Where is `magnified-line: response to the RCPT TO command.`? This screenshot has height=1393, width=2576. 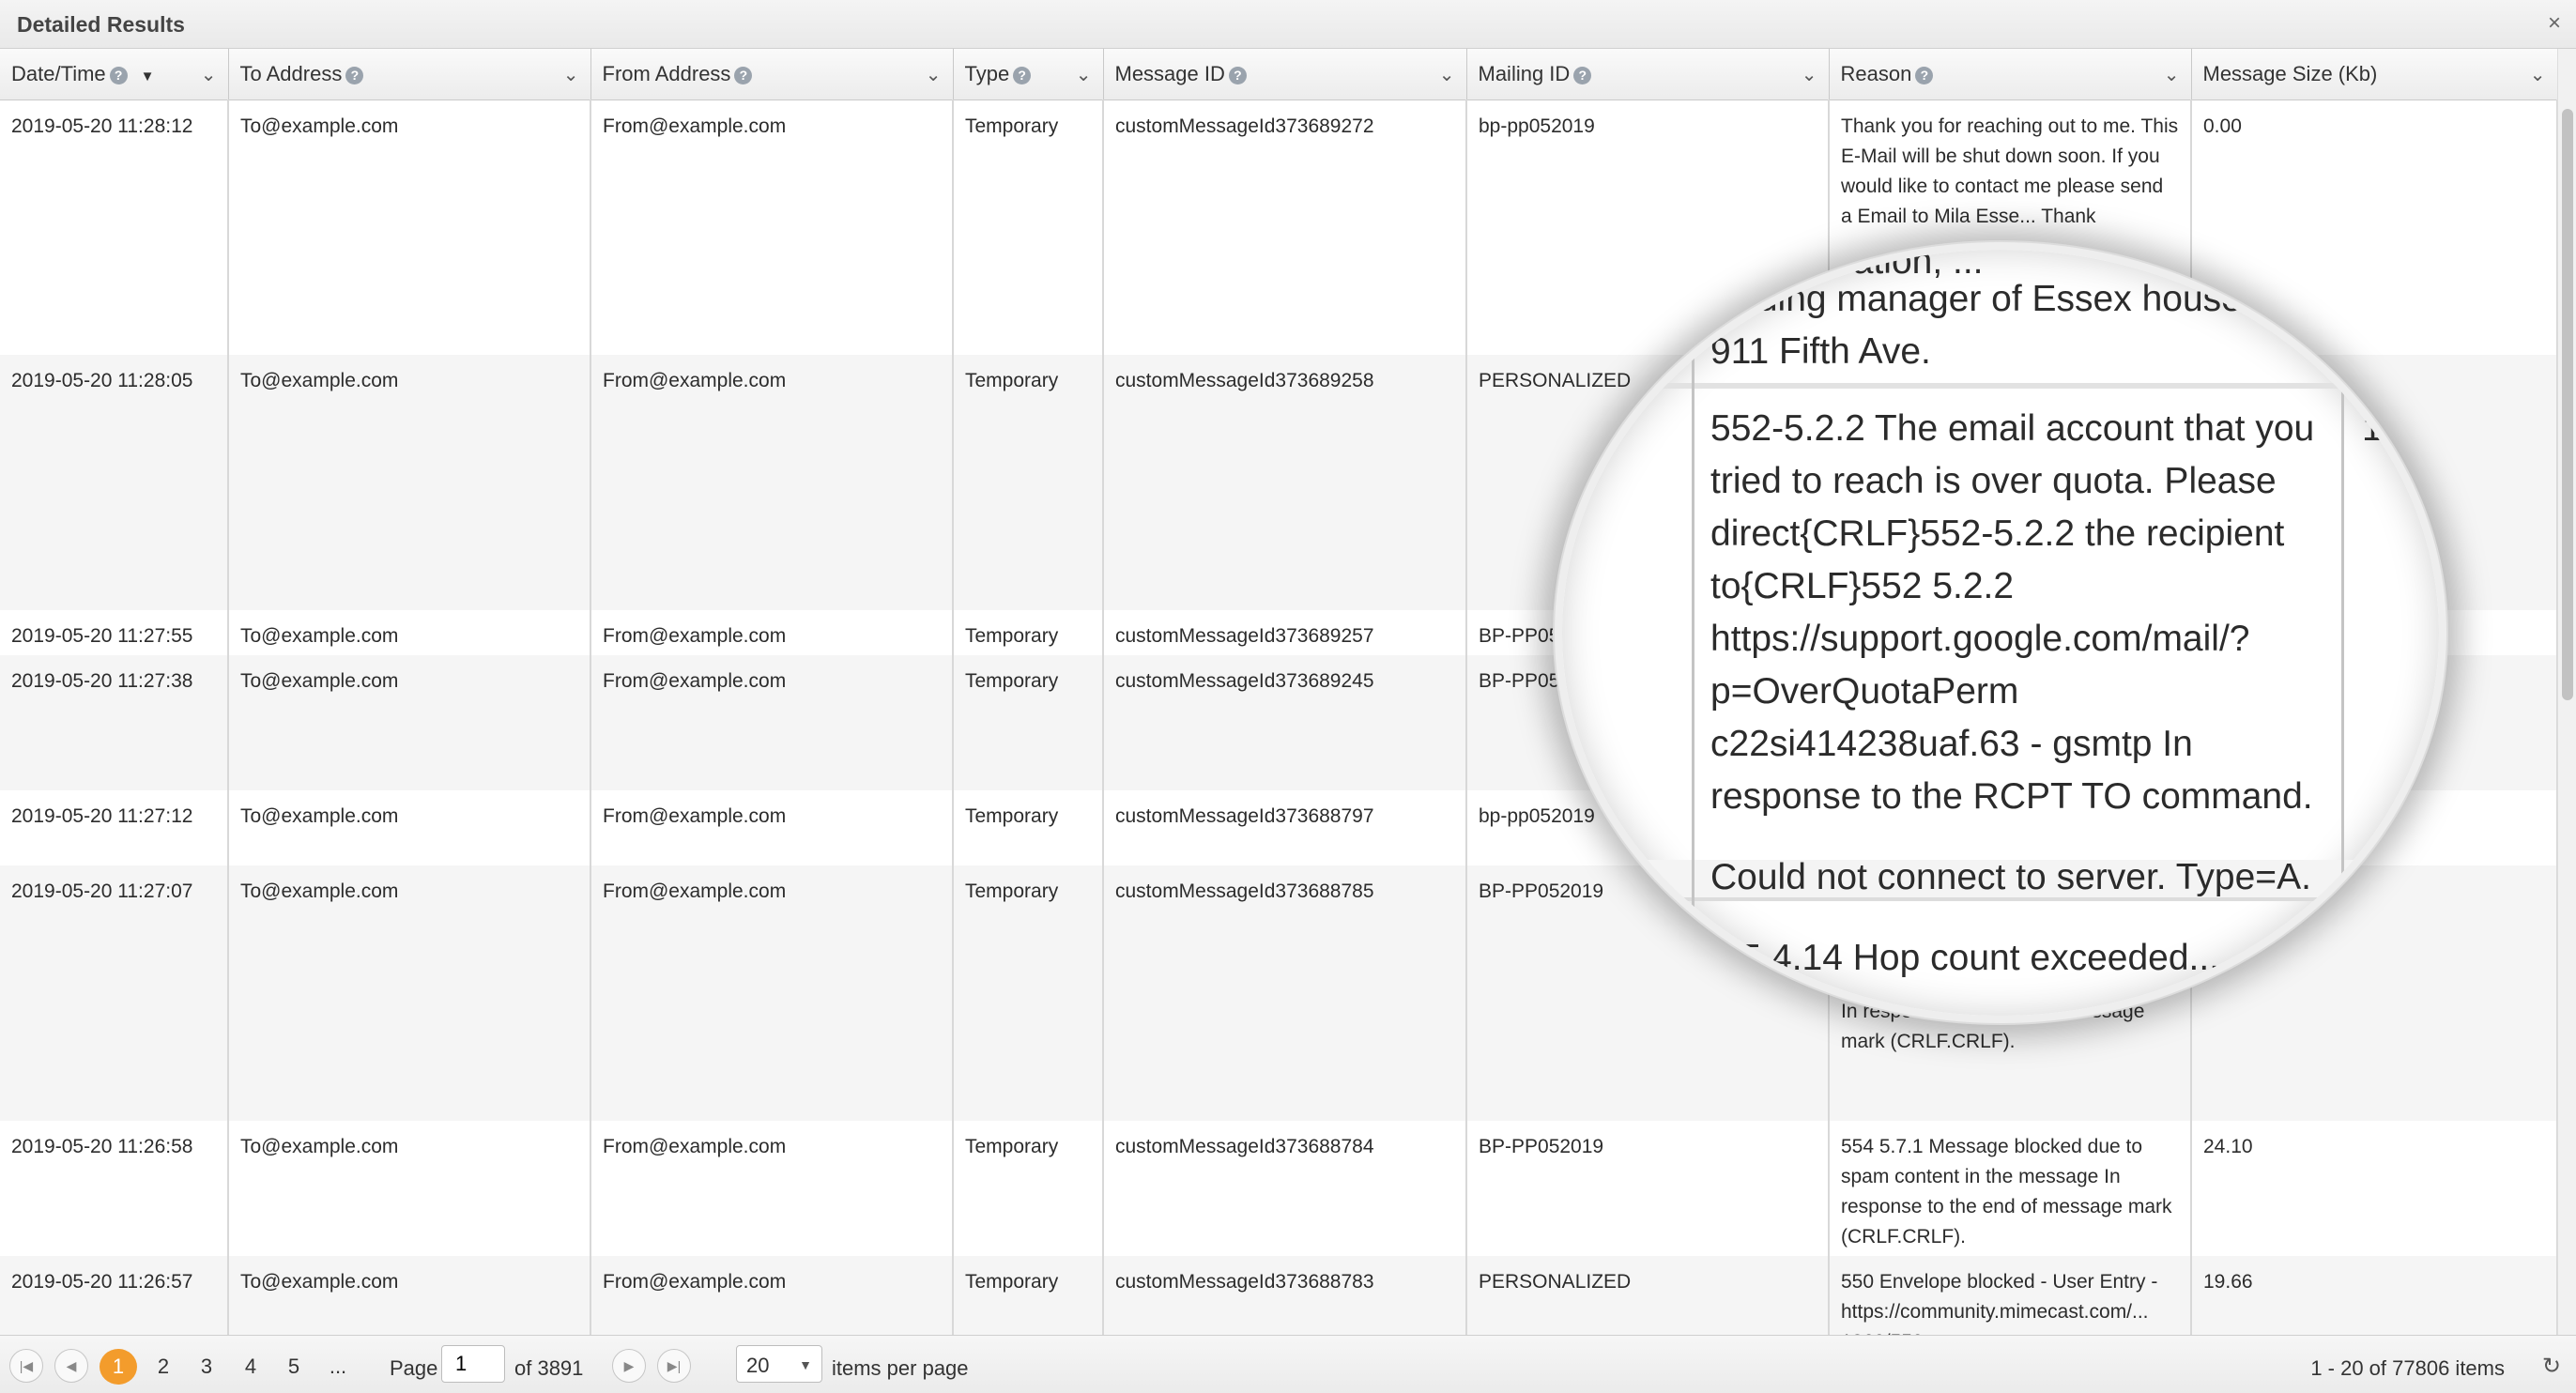
magnified-line: response to the RCPT TO command. is located at coordinates (2012, 796).